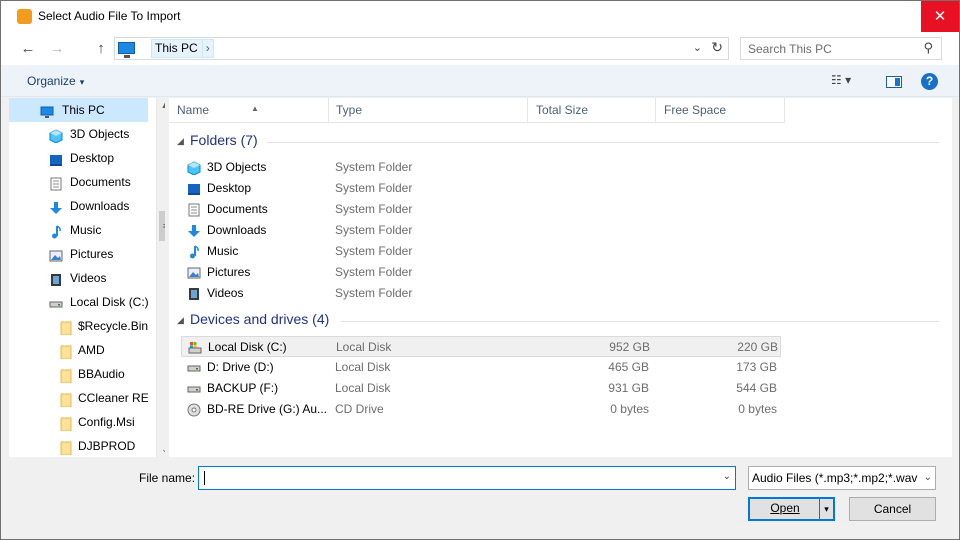  What do you see at coordinates (260, 319) in the screenshot?
I see `group-title: Devices and drives (4)` at bounding box center [260, 319].